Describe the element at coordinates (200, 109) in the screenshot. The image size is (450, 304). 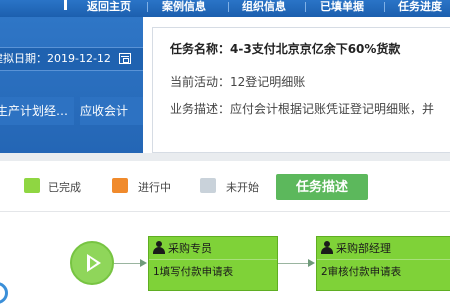
I see `business-desc-label: 业务描述：` at that location.